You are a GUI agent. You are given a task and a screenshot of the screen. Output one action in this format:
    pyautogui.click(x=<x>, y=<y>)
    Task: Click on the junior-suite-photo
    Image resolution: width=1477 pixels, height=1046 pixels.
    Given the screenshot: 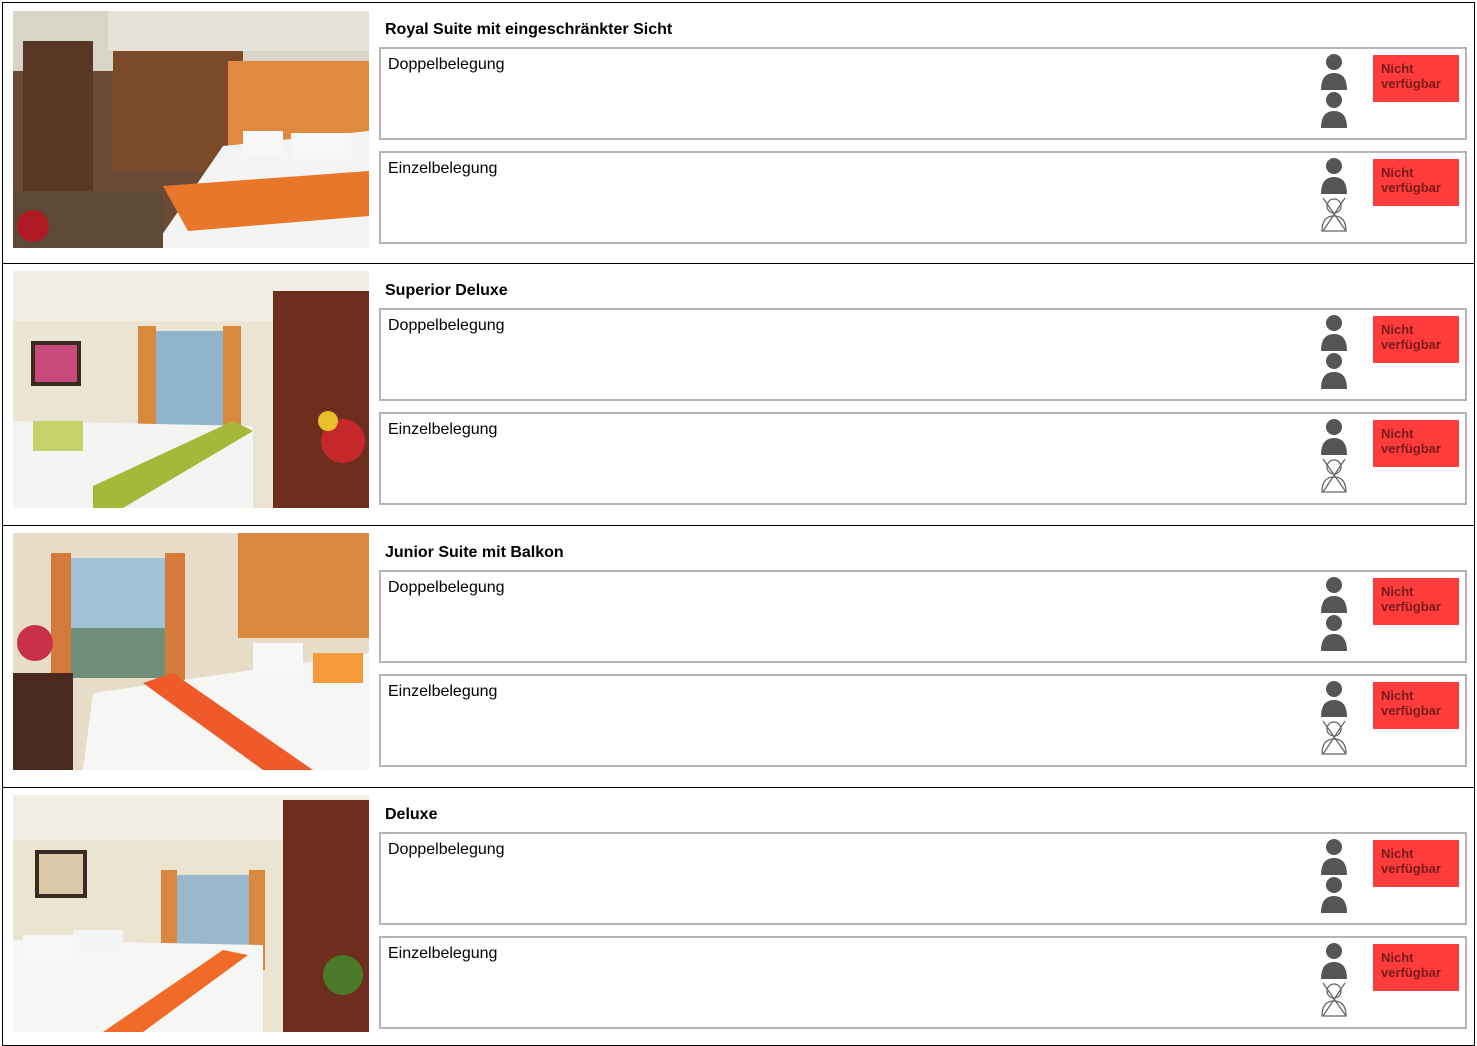 What is the action you would take?
    pyautogui.click(x=191, y=651)
    